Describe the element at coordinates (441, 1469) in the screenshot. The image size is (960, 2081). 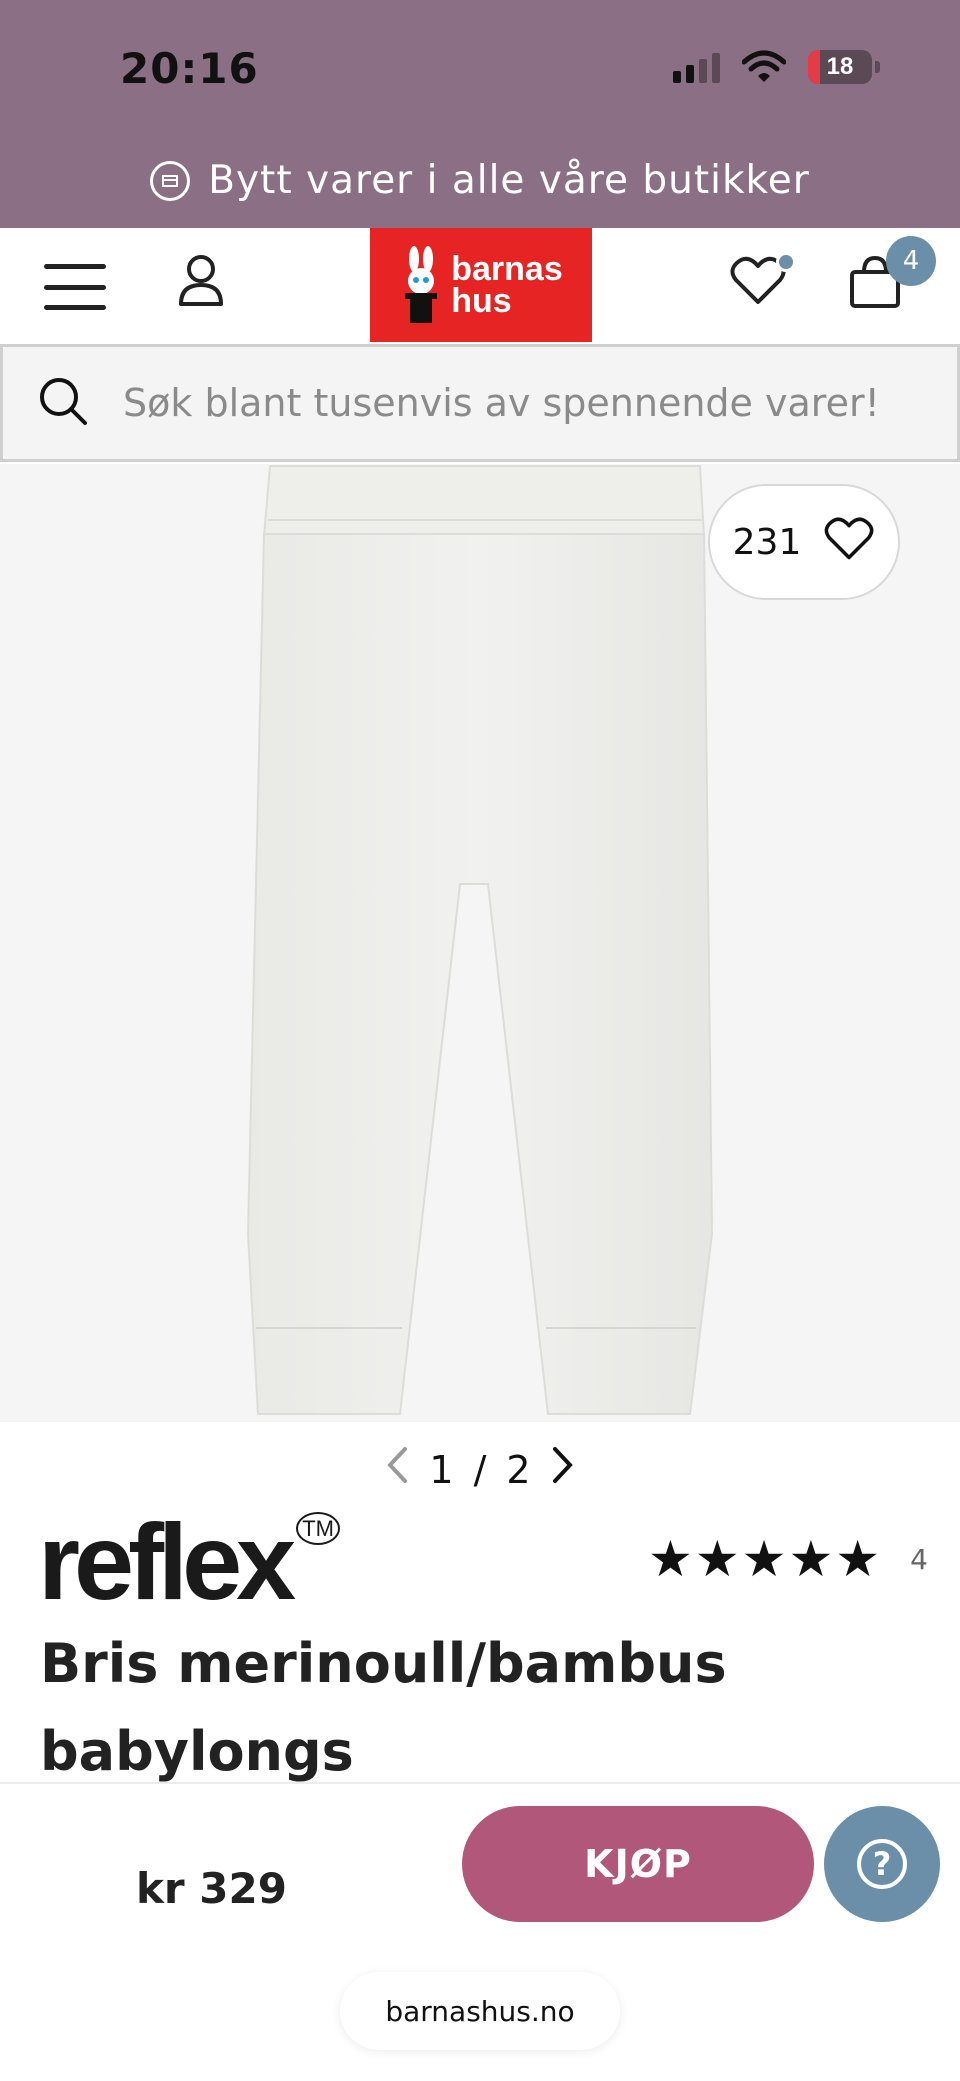
I see `image-index: 1` at that location.